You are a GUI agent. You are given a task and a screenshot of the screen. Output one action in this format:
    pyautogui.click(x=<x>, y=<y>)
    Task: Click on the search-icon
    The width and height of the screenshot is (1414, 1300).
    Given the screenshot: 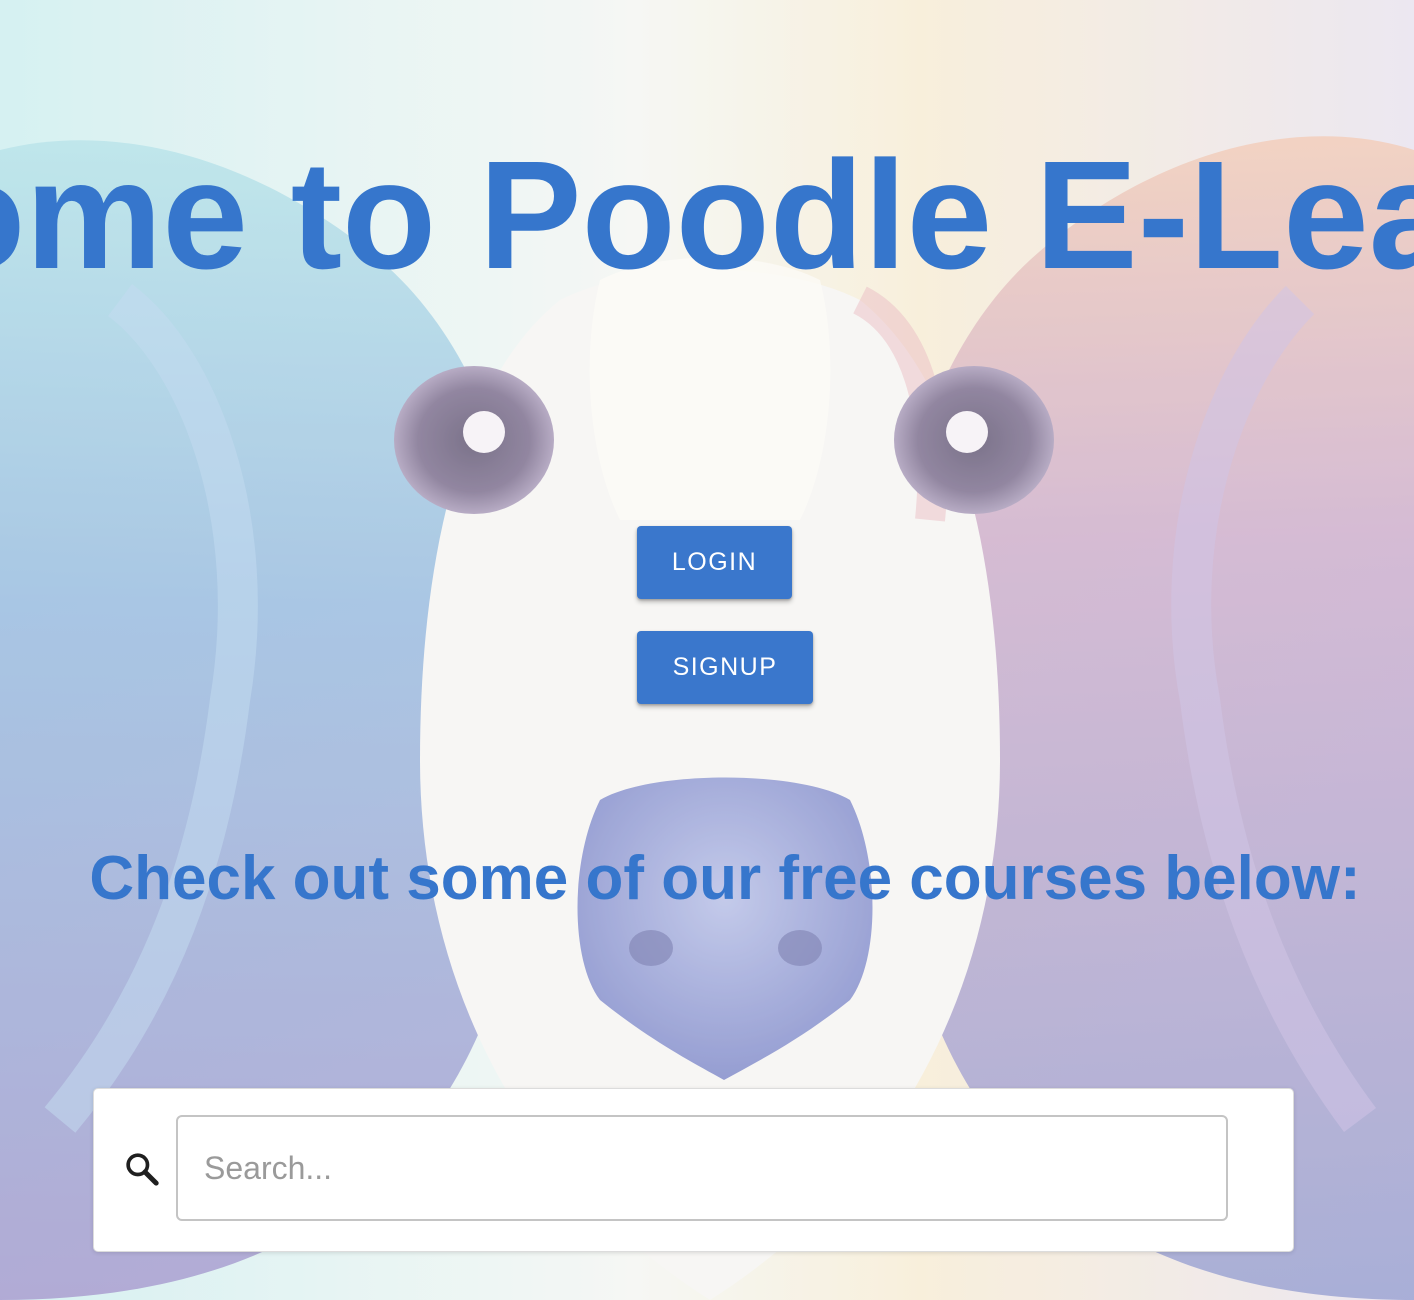 What is the action you would take?
    pyautogui.click(x=142, y=1169)
    